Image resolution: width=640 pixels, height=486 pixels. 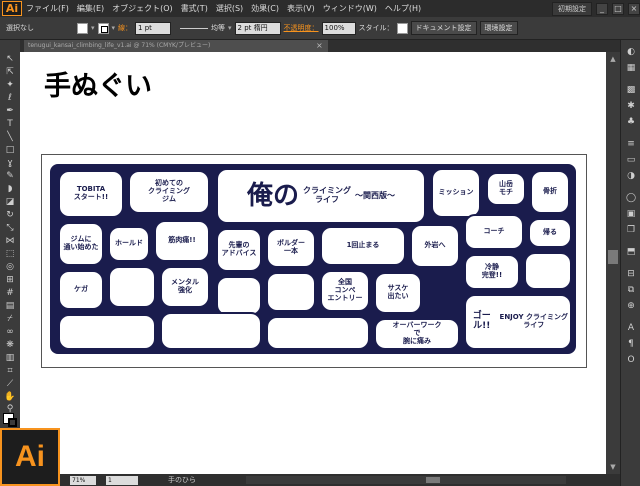 What do you see at coordinates (631, 176) in the screenshot?
I see `transparency-panel-icon: ◑` at bounding box center [631, 176].